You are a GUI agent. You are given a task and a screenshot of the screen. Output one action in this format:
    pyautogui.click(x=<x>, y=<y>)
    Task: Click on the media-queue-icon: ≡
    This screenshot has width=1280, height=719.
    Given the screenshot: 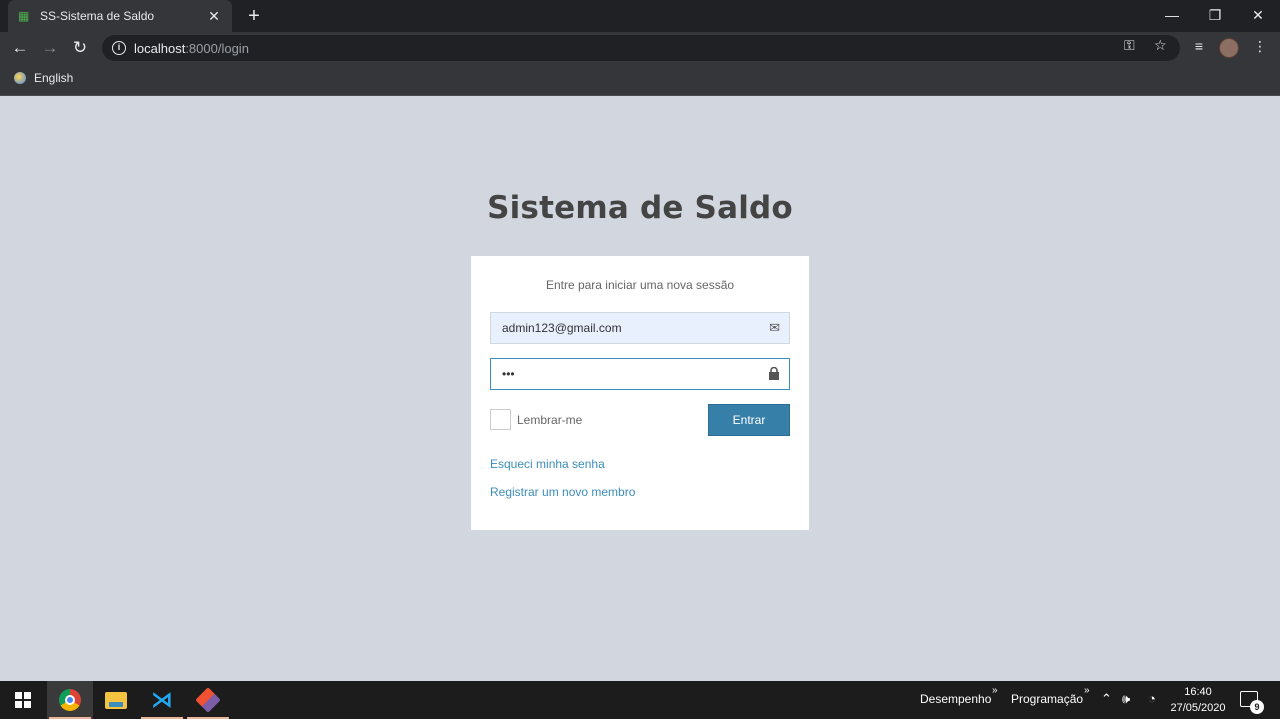 What is the action you would take?
    pyautogui.click(x=1199, y=46)
    